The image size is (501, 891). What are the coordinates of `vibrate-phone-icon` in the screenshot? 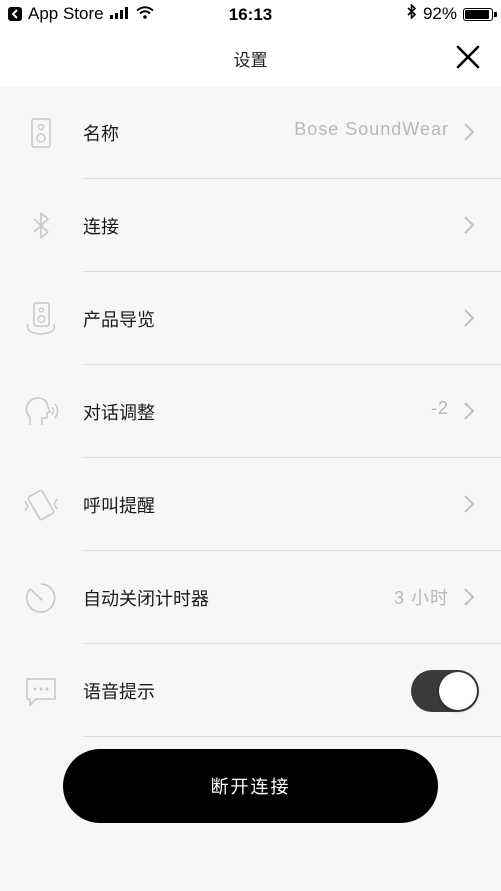 It's located at (41, 505).